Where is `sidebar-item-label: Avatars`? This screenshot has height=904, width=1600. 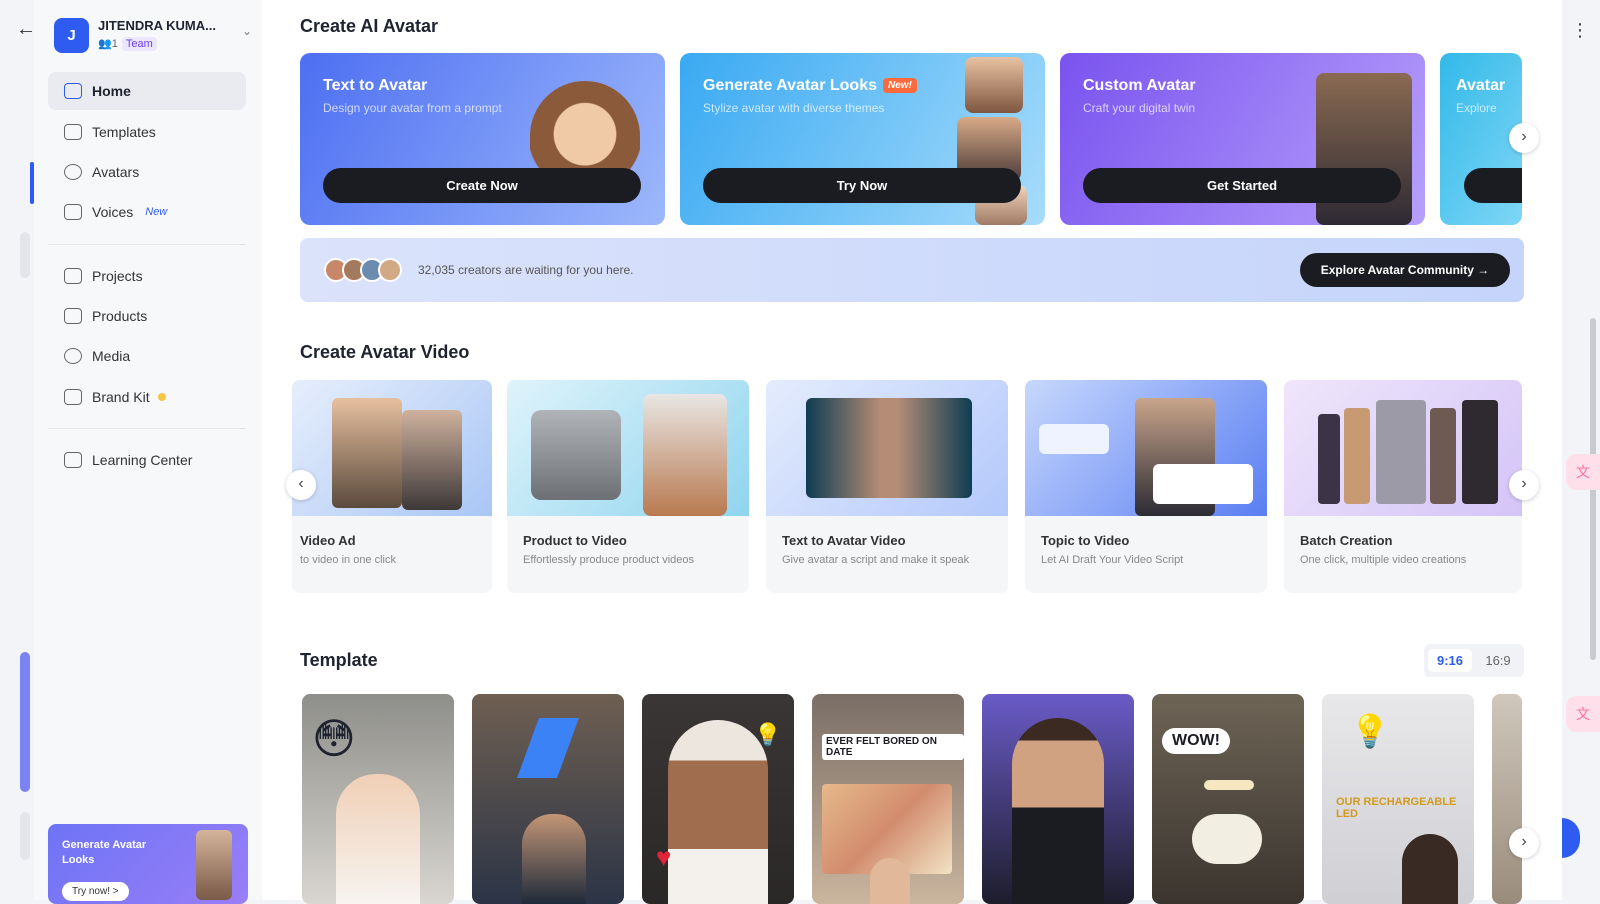
sidebar-item-label: Avatars is located at coordinates (116, 172).